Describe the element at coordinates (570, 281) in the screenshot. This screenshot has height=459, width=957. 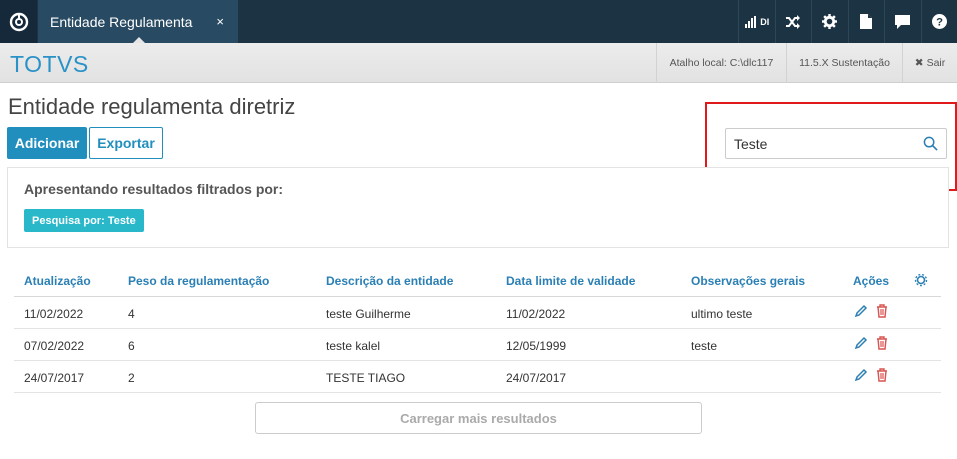
I see `col-data-limite: Data limite de validade` at that location.